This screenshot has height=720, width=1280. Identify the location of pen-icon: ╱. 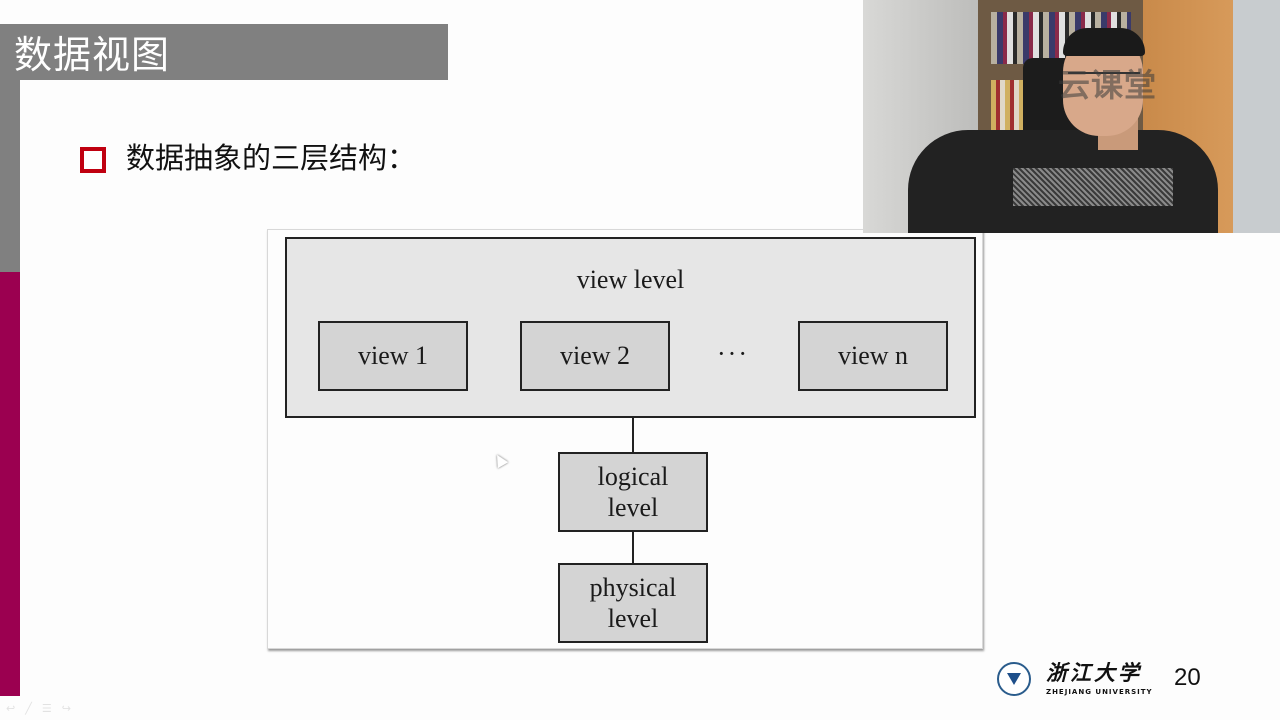
(28, 708).